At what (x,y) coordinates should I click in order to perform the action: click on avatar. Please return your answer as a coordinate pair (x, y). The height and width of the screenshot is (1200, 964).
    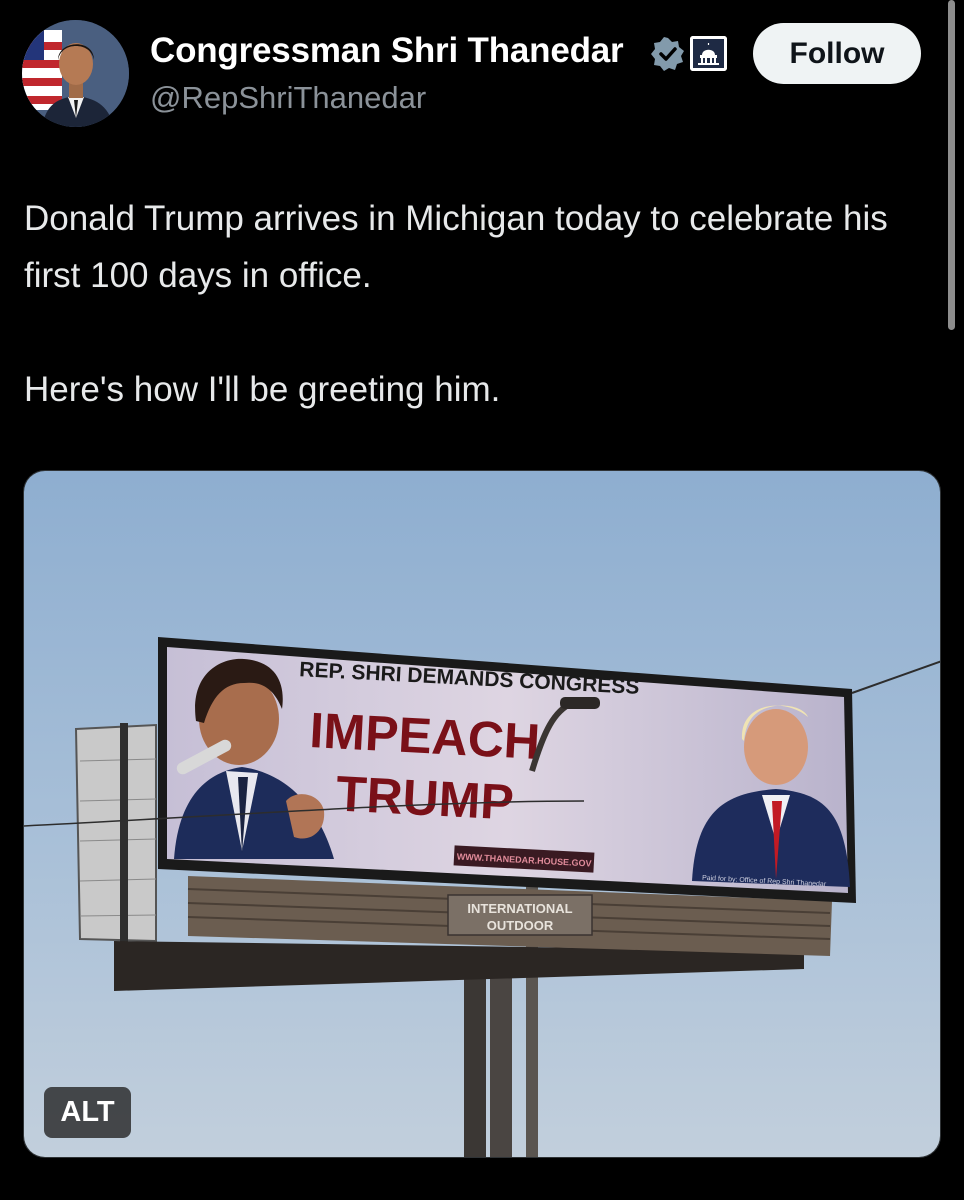
    Looking at the image, I should click on (75, 73).